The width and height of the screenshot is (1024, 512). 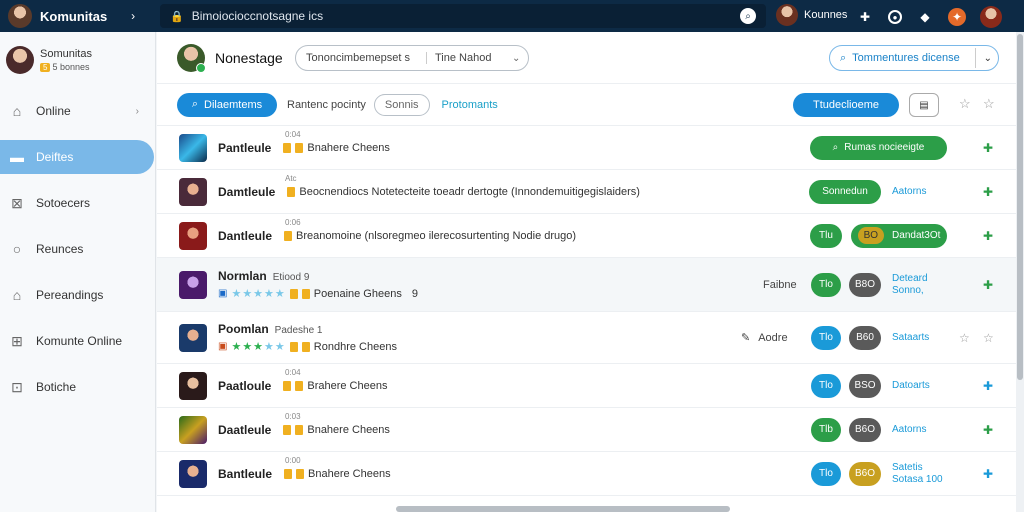 What do you see at coordinates (245, 385) in the screenshot?
I see `item-name: Paatloule` at bounding box center [245, 385].